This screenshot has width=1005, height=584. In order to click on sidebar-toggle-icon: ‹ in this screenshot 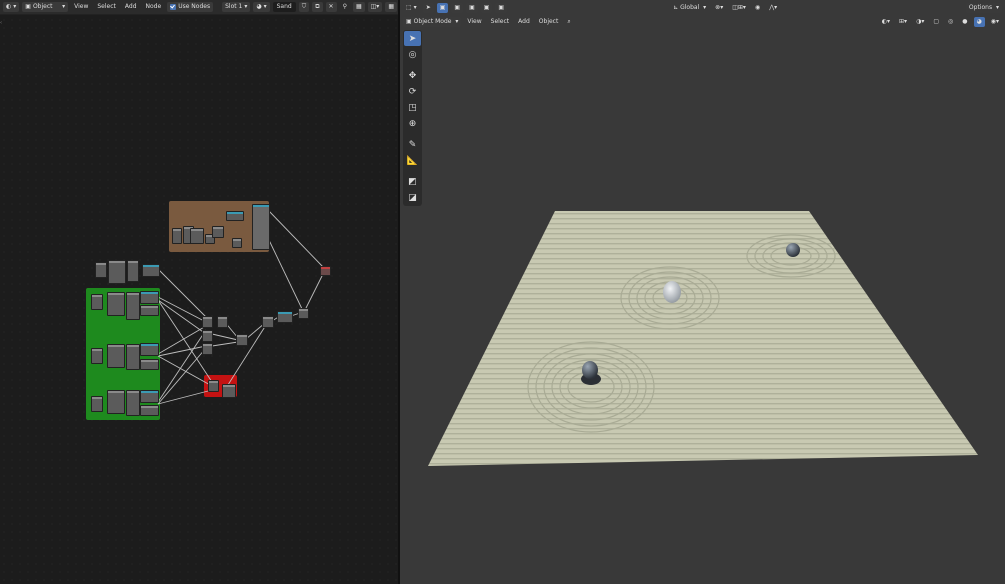, I will do `click(1, 23)`.